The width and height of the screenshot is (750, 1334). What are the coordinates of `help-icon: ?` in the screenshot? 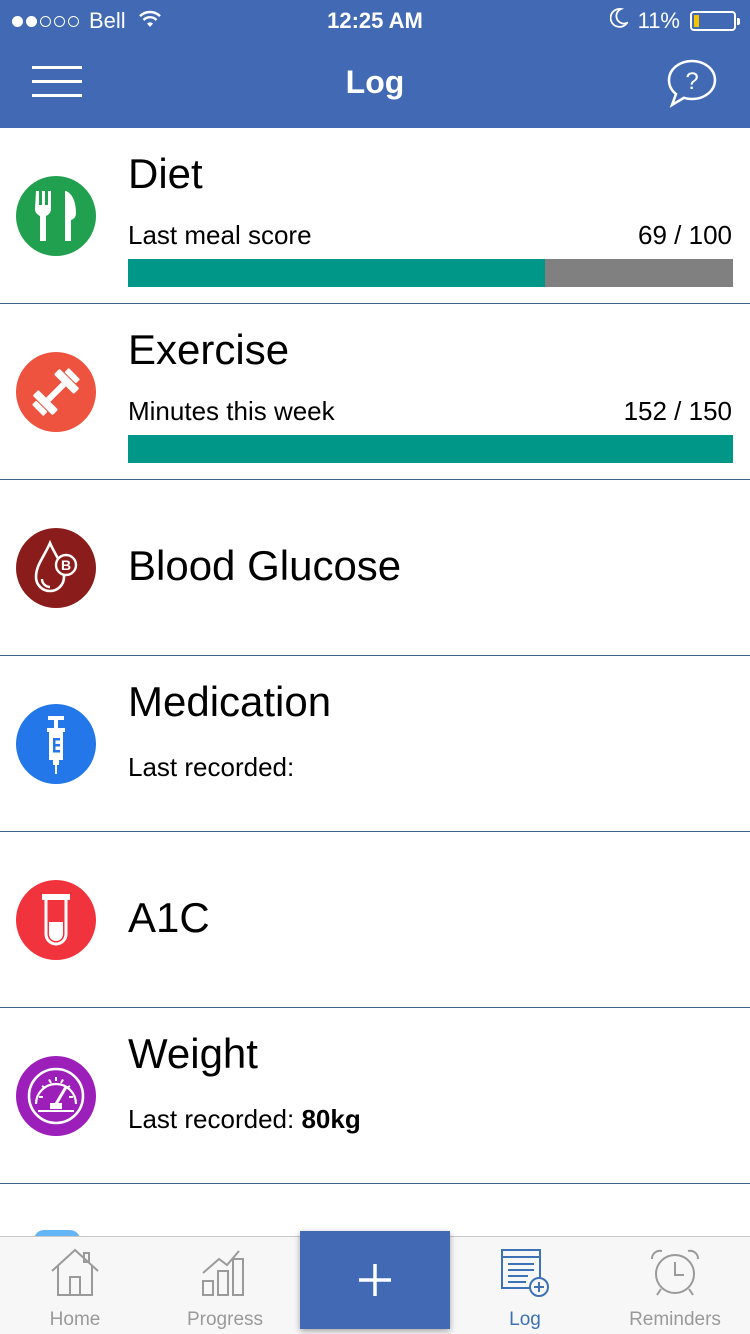 It's located at (692, 83).